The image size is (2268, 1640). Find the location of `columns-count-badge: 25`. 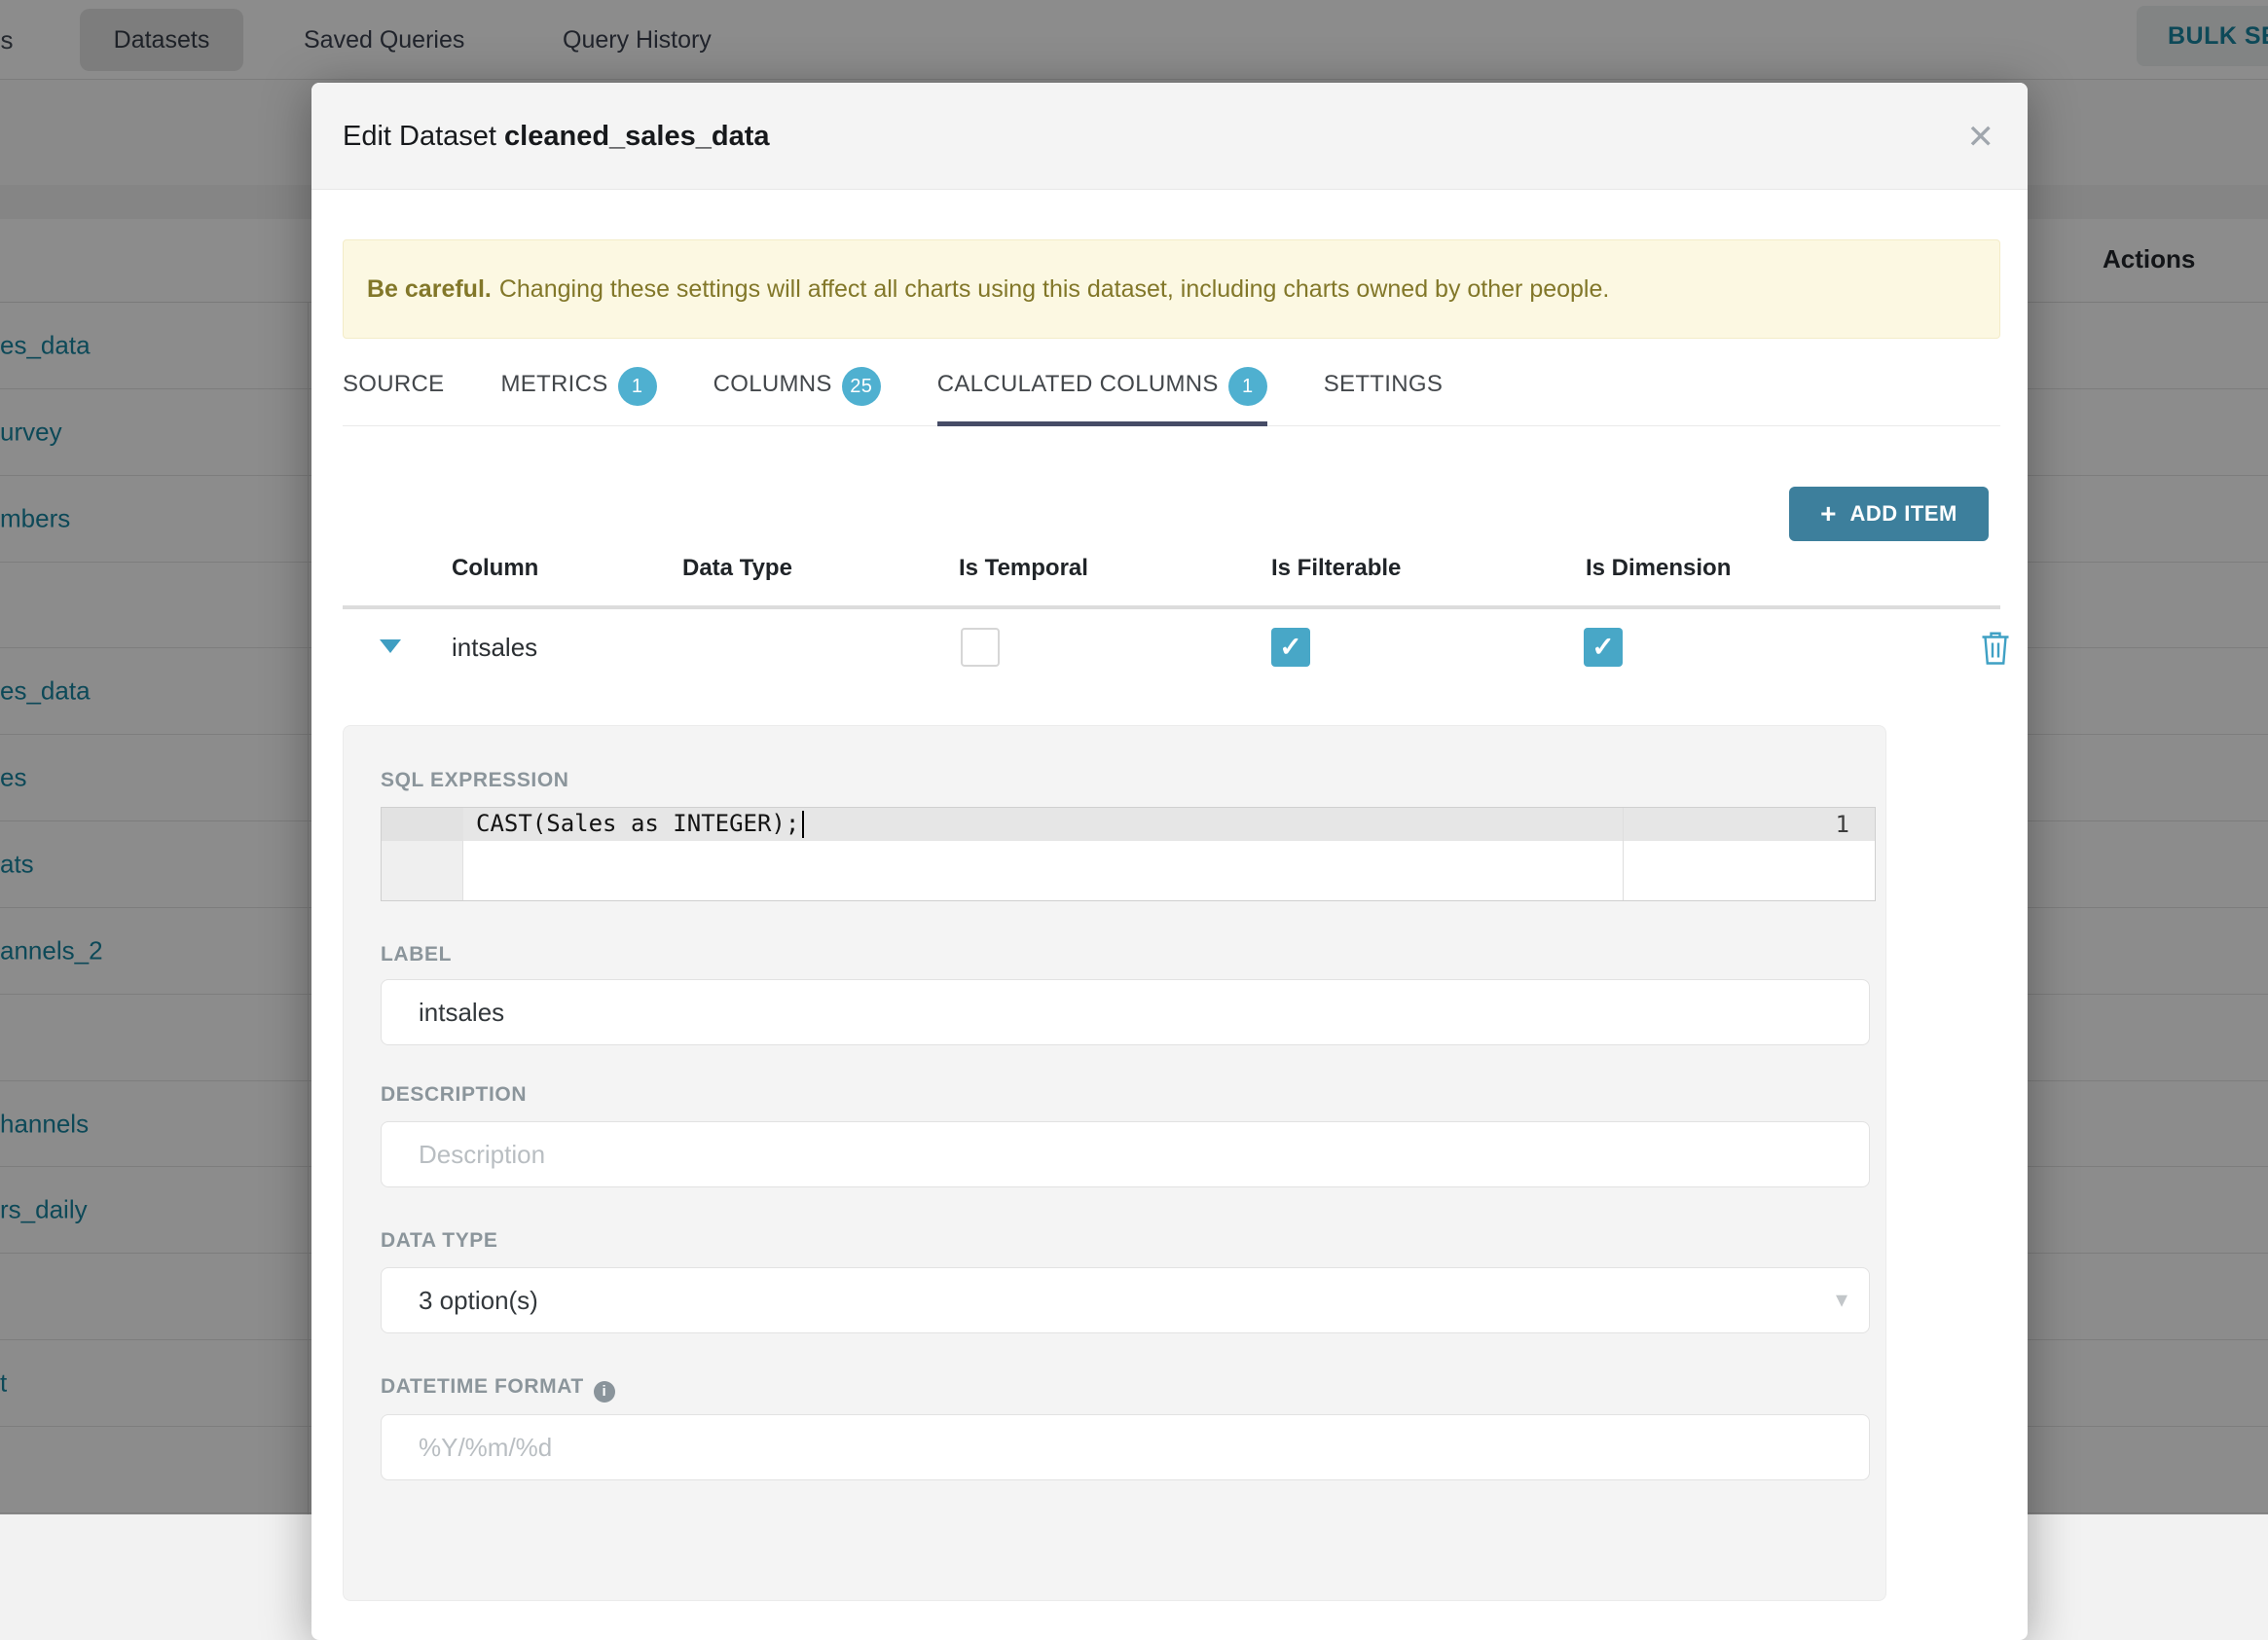

columns-count-badge: 25 is located at coordinates (861, 386).